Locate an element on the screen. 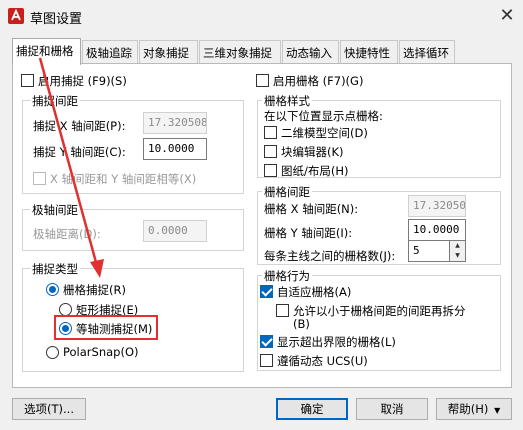 This screenshot has height=430, width=523. cancel-button: 取消 is located at coordinates (392, 409).